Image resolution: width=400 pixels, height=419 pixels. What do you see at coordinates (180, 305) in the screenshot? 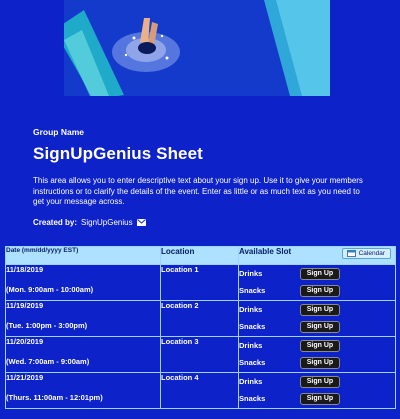
I see `location-label: Location 2` at bounding box center [180, 305].